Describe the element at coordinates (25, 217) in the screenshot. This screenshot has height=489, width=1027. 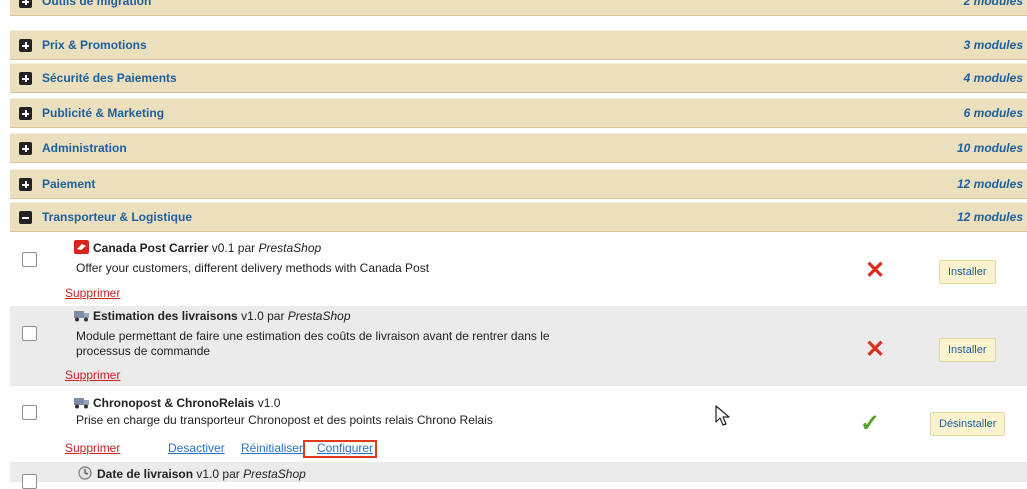
I see `collapse-icon` at that location.